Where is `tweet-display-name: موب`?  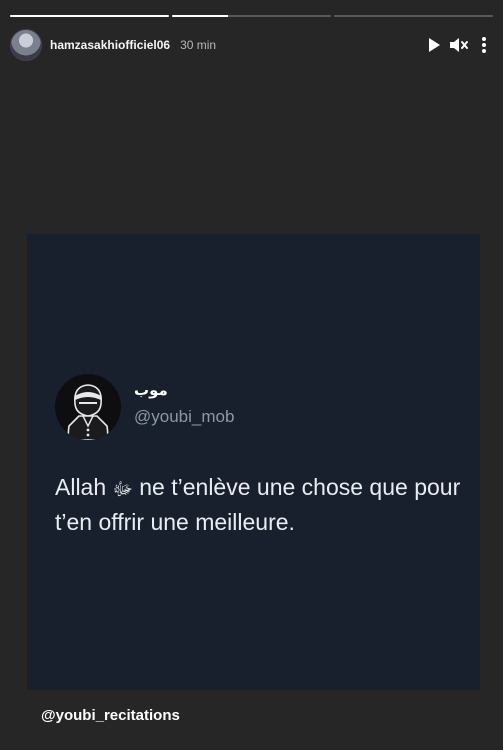
tweet-display-name: موب is located at coordinates (151, 390).